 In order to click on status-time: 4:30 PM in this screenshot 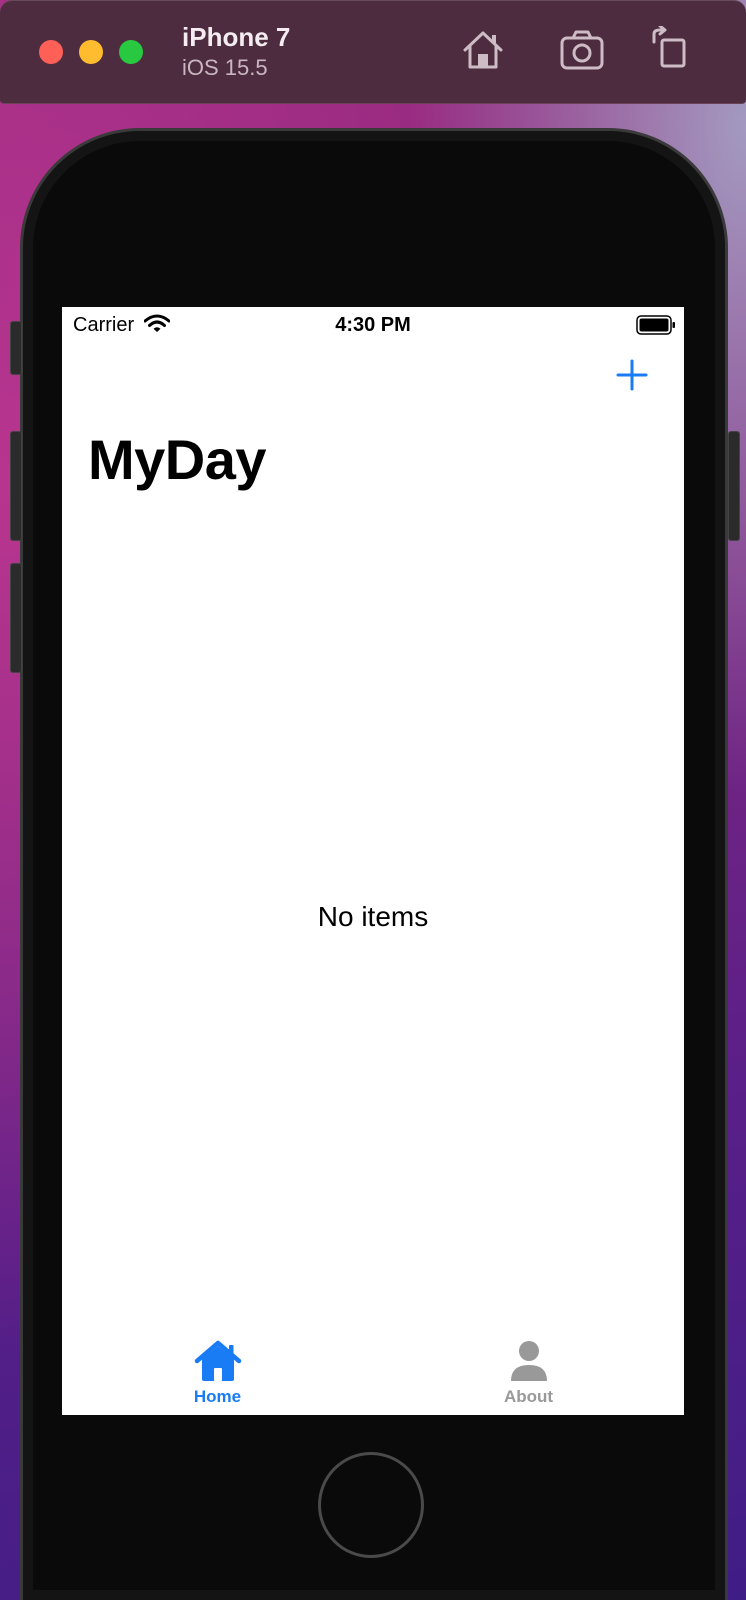, I will do `click(373, 325)`.